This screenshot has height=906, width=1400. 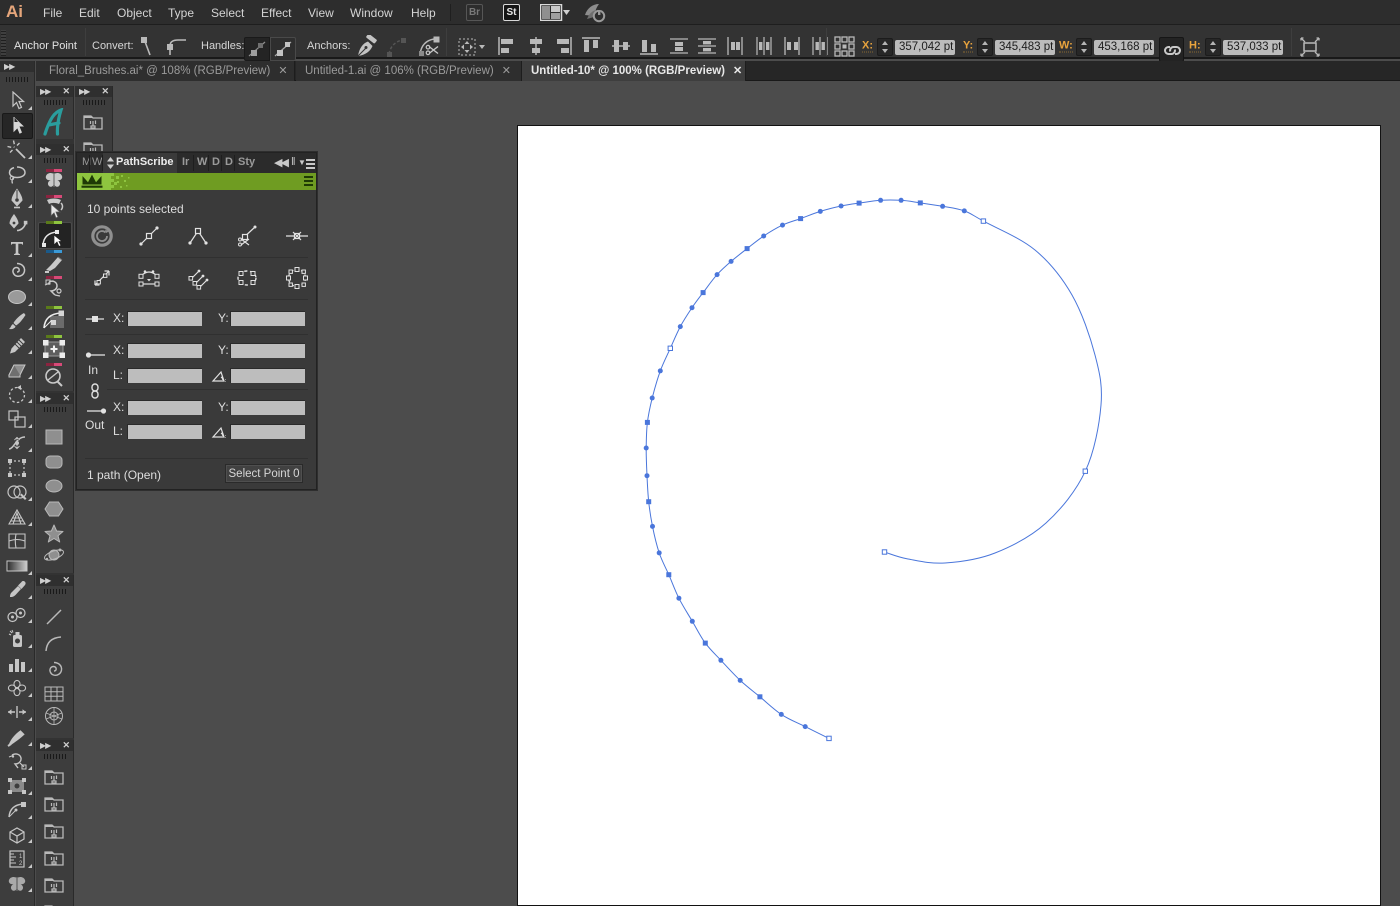 I want to click on svg-text: 2, so click(x=21, y=864).